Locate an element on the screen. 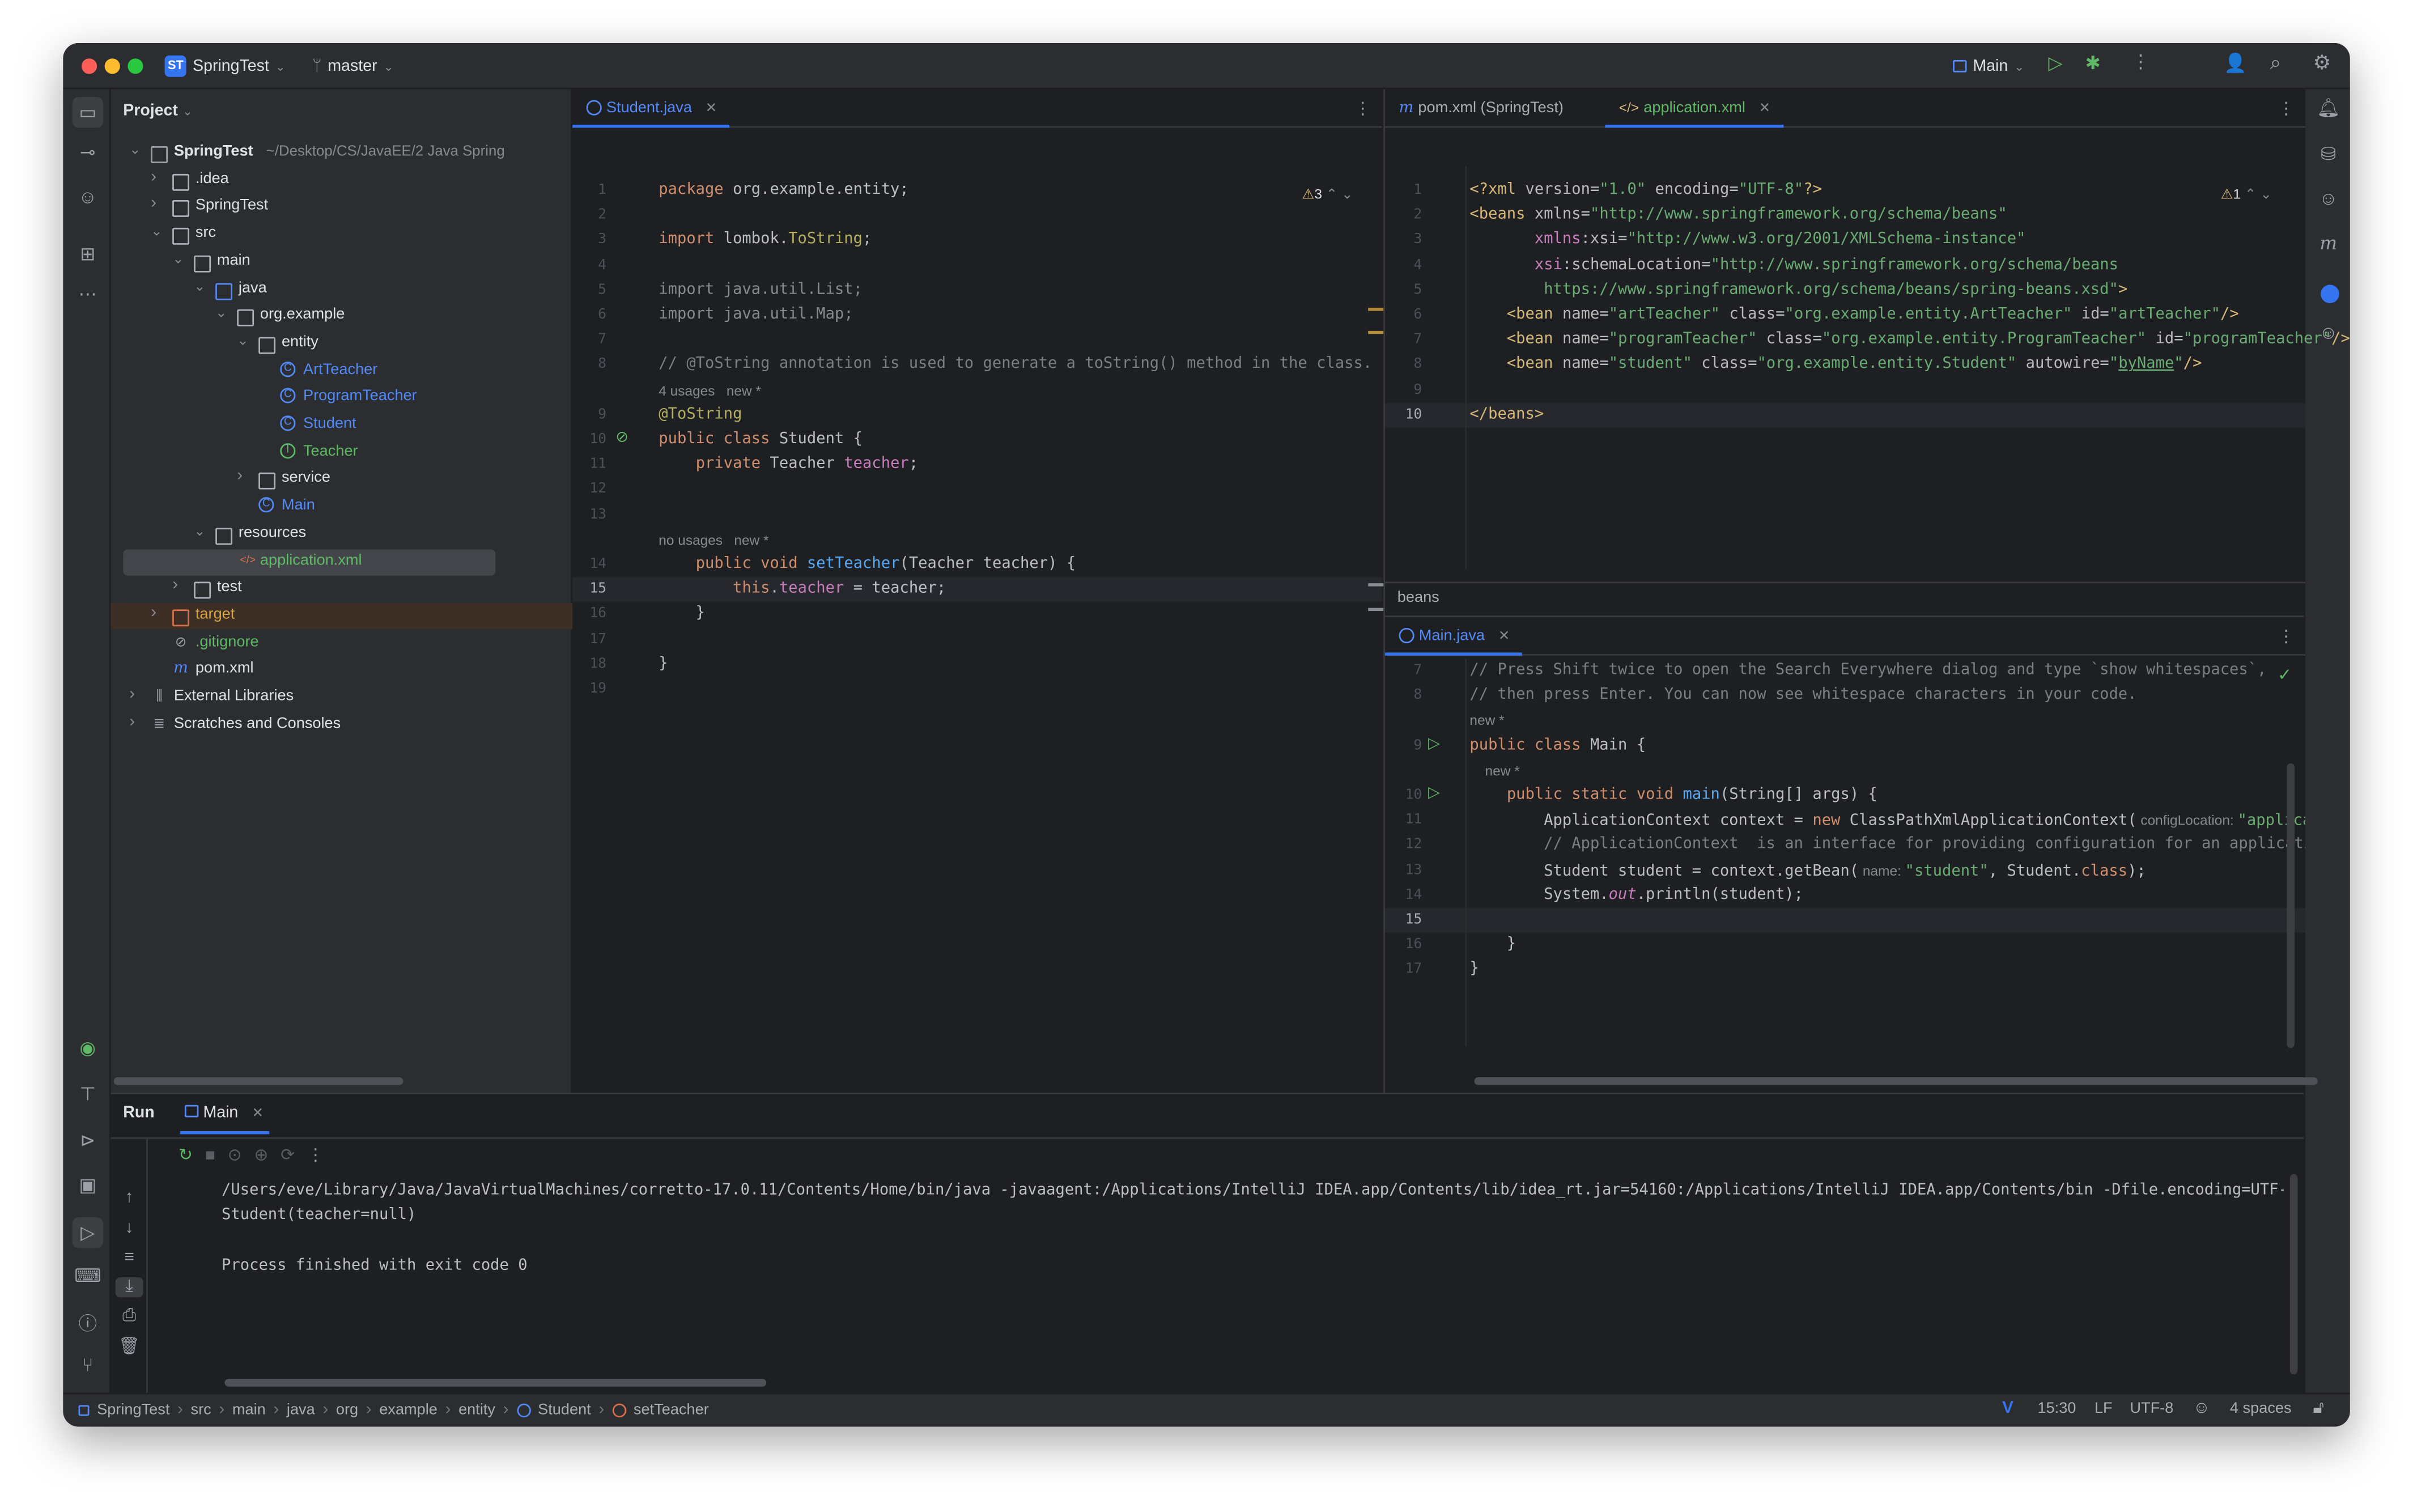  tree-row: C Student is located at coordinates (342, 426).